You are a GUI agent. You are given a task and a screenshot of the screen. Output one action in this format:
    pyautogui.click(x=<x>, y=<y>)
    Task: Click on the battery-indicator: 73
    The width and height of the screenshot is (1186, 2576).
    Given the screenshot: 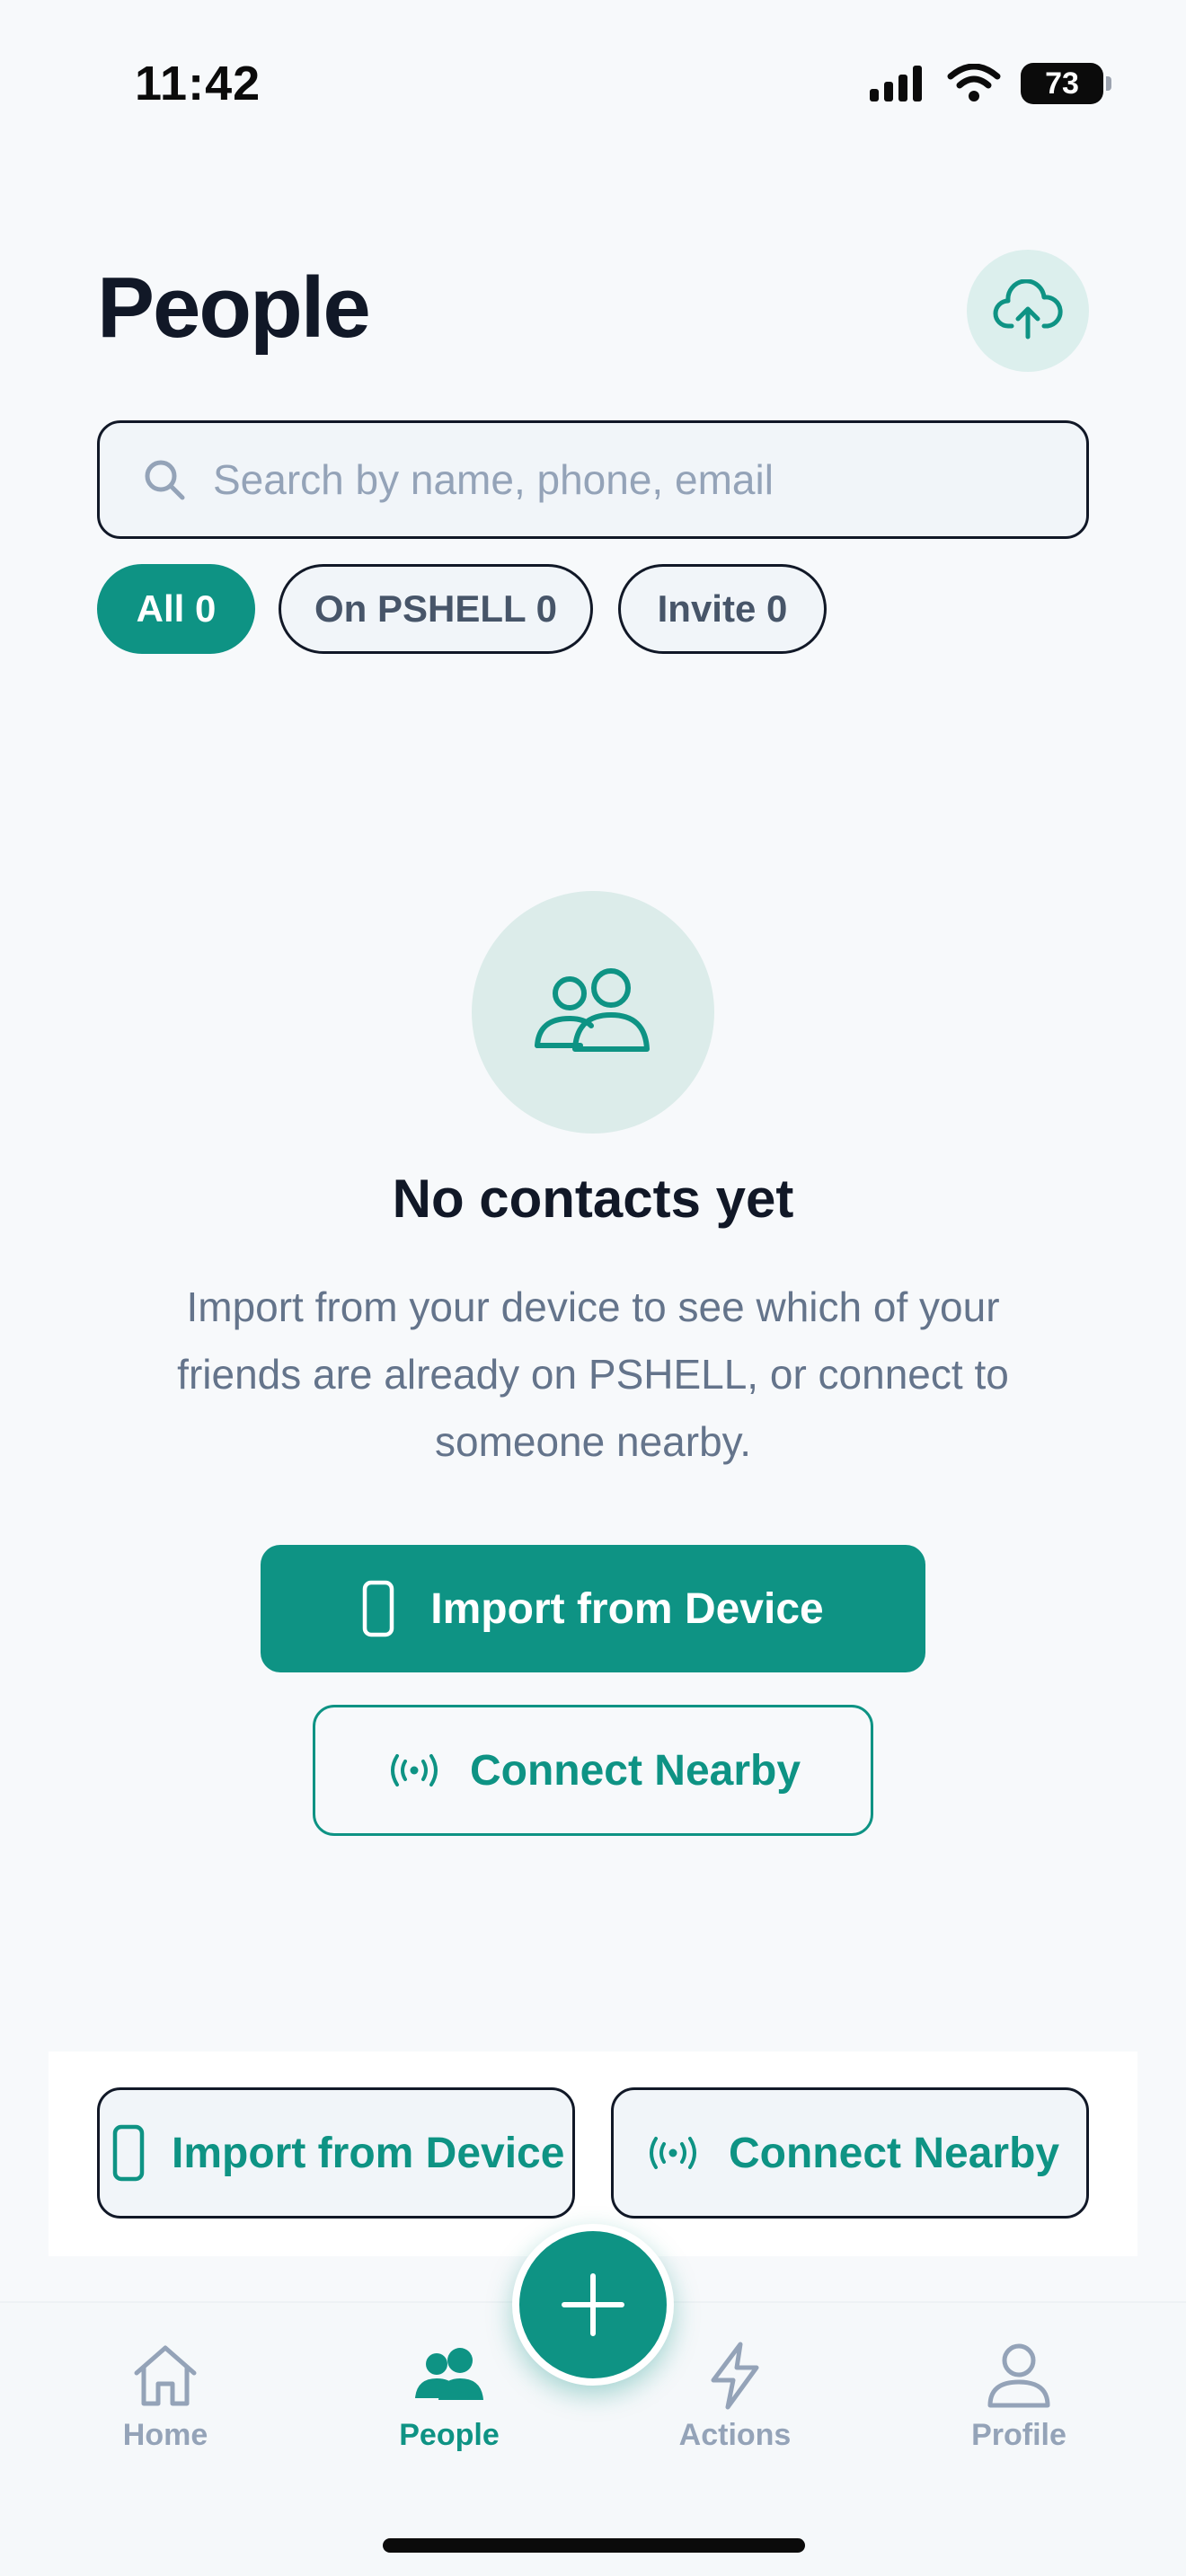 What is the action you would take?
    pyautogui.click(x=1066, y=83)
    